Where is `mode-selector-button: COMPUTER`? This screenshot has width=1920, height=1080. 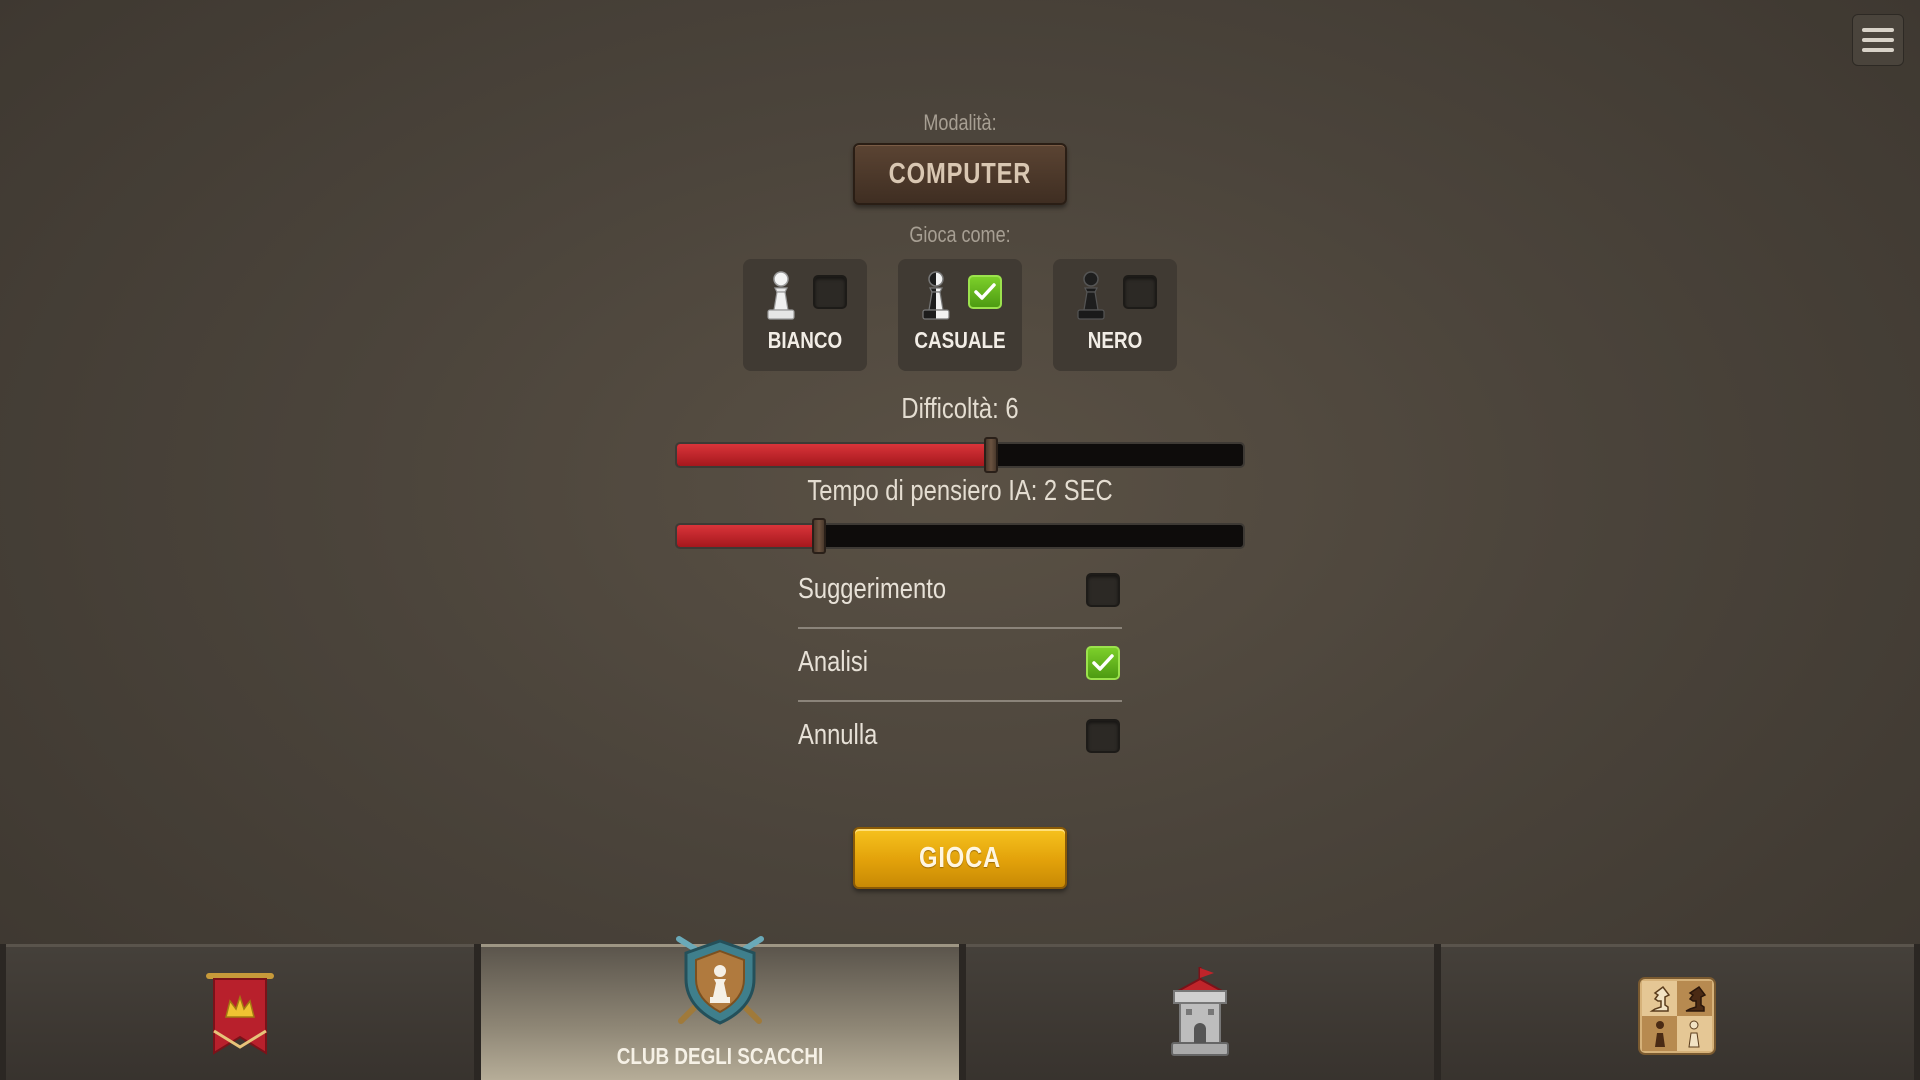
mode-selector-button: COMPUTER is located at coordinates (960, 174).